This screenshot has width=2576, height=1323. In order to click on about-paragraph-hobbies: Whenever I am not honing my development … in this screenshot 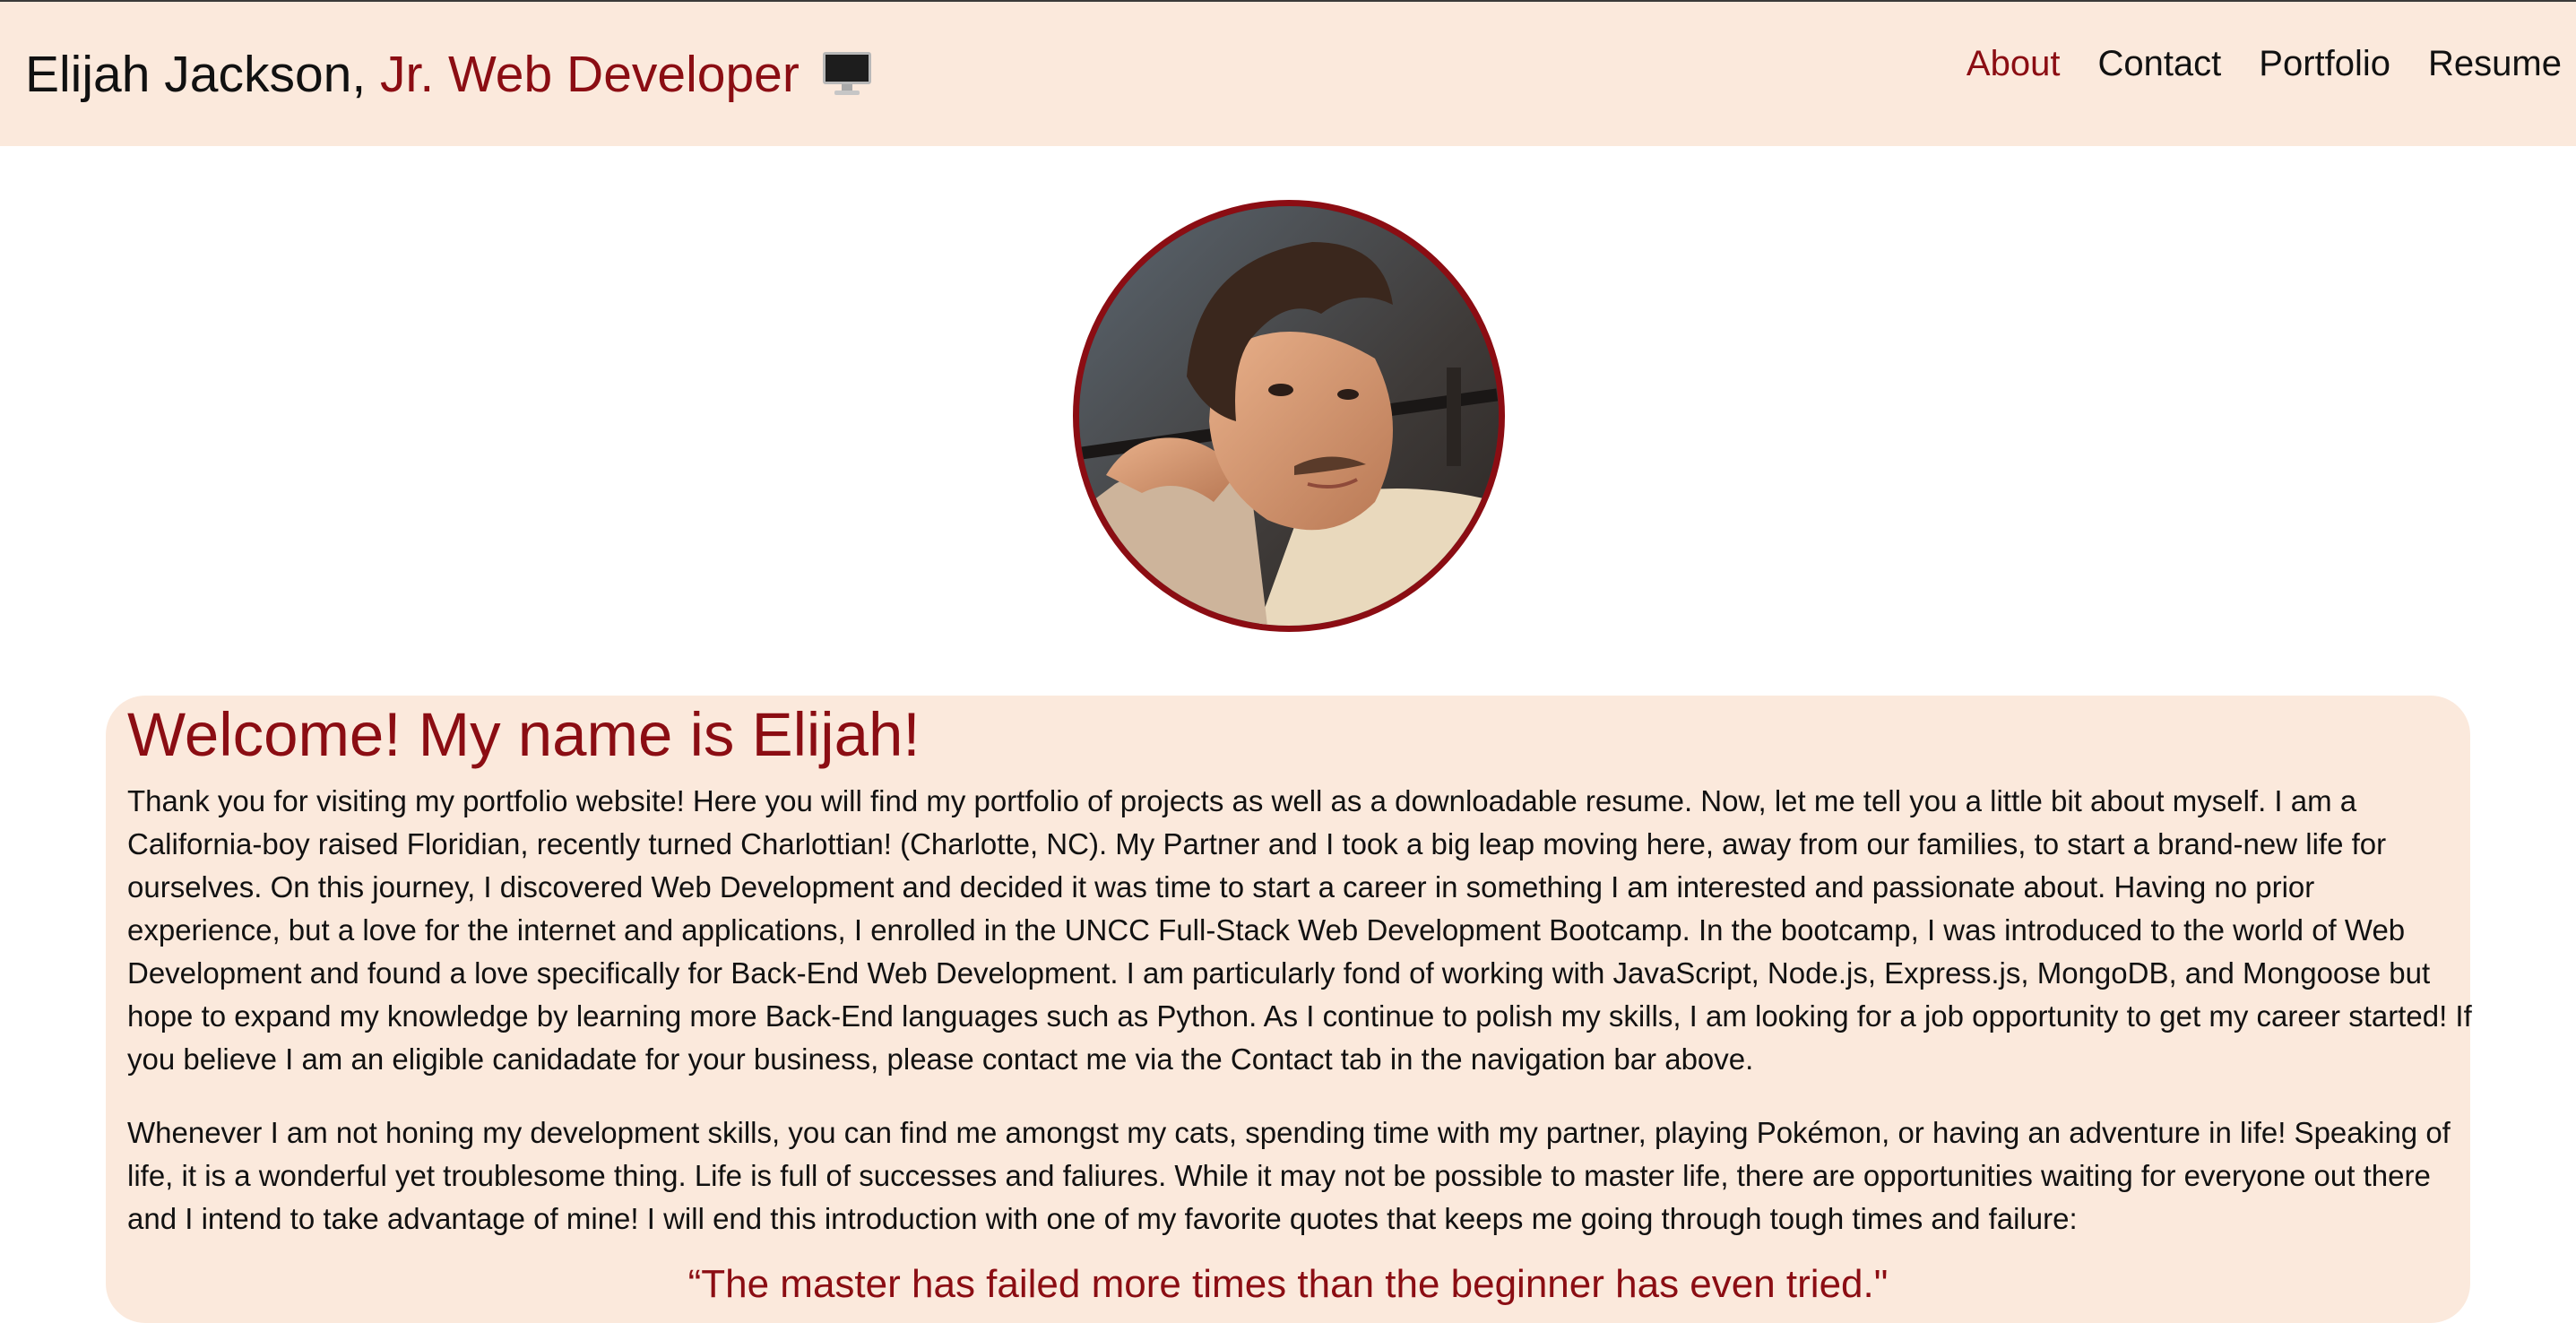, I will do `click(1289, 1175)`.